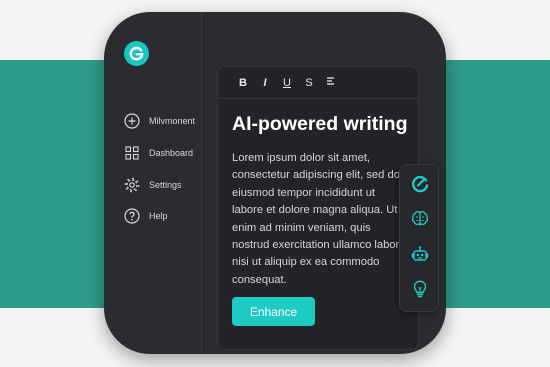 The image size is (550, 367). I want to click on grammar-check-button, so click(420, 186).